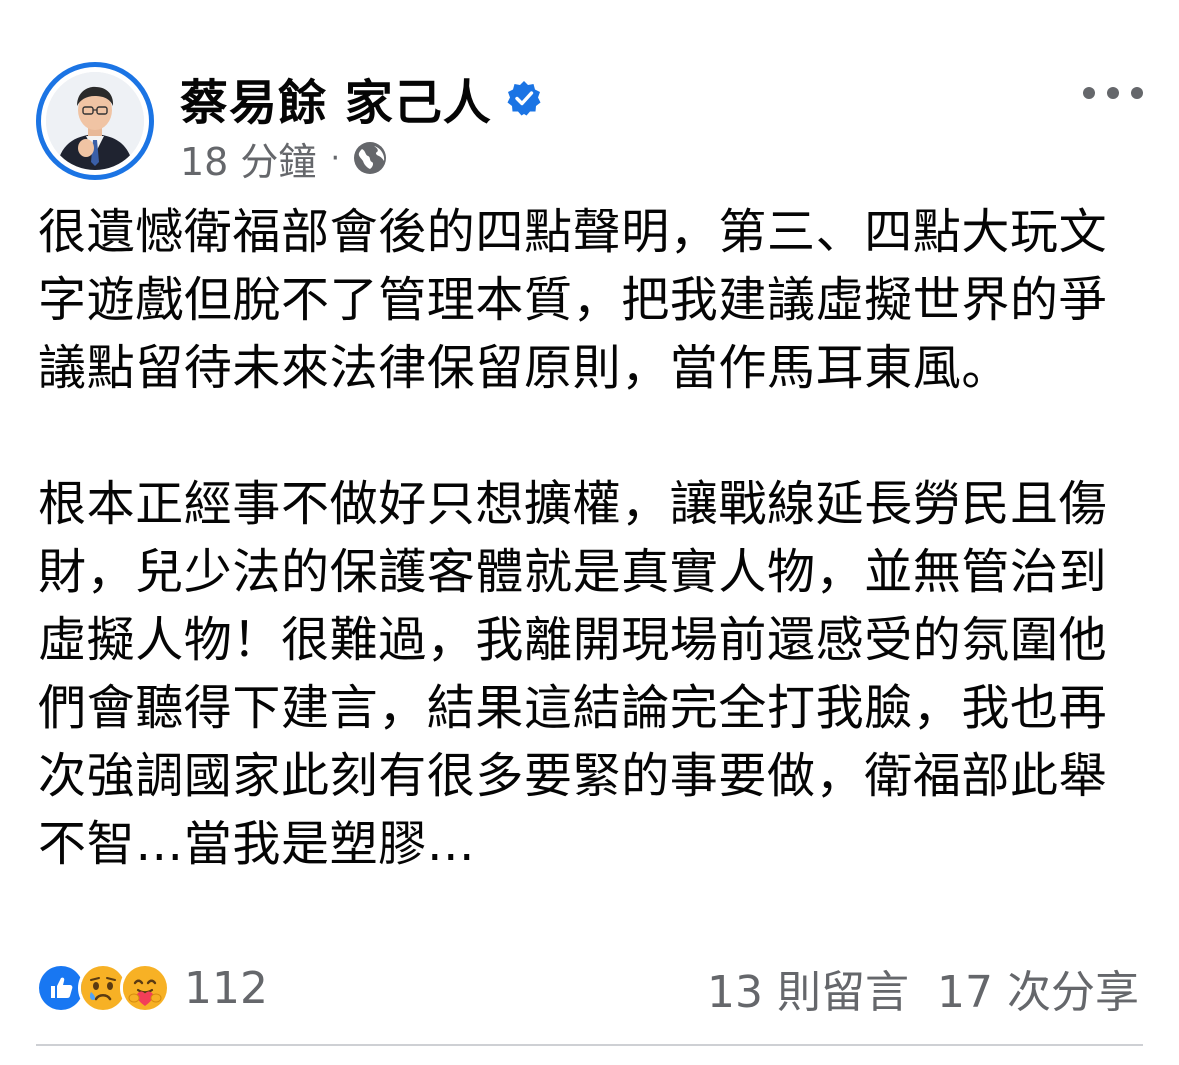 The width and height of the screenshot is (1179, 1065). I want to click on author-name: 蔡易餘 家己人, so click(336, 98).